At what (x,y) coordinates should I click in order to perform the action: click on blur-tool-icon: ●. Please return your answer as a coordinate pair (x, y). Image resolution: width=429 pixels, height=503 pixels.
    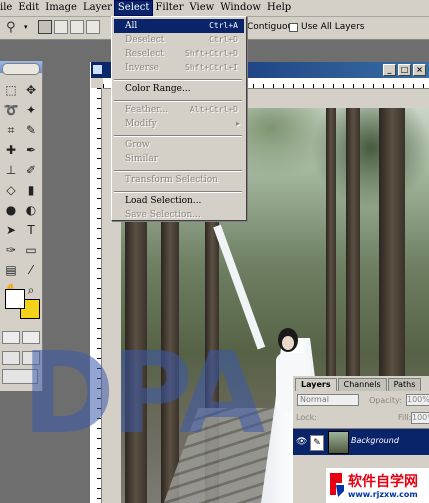
    Looking at the image, I should click on (11, 210).